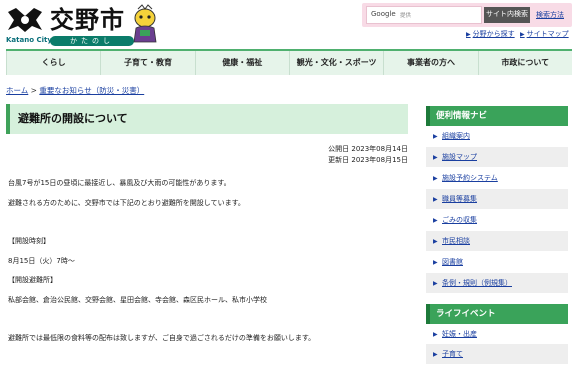 Image resolution: width=580 pixels, height=365 pixels. Describe the element at coordinates (493, 34) in the screenshot. I see `browse-by-category-label: 分野から探す` at that location.